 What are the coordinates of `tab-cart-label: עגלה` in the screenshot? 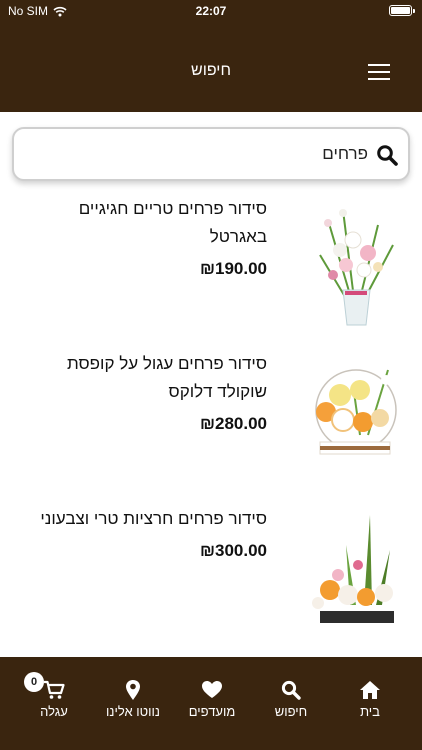 It's located at (54, 711).